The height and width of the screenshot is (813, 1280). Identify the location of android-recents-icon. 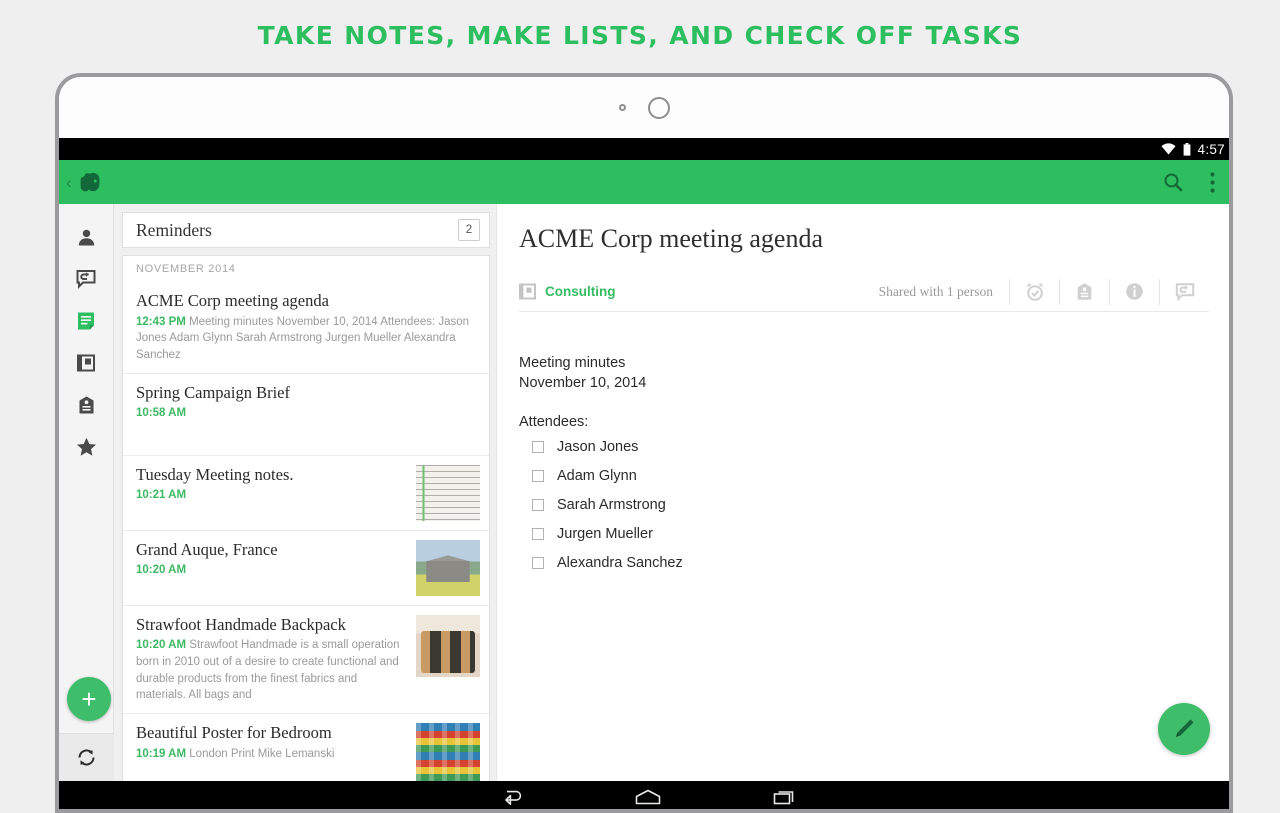
(785, 797).